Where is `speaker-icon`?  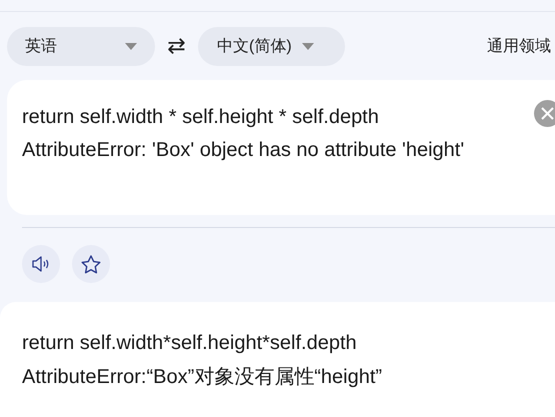 speaker-icon is located at coordinates (41, 264).